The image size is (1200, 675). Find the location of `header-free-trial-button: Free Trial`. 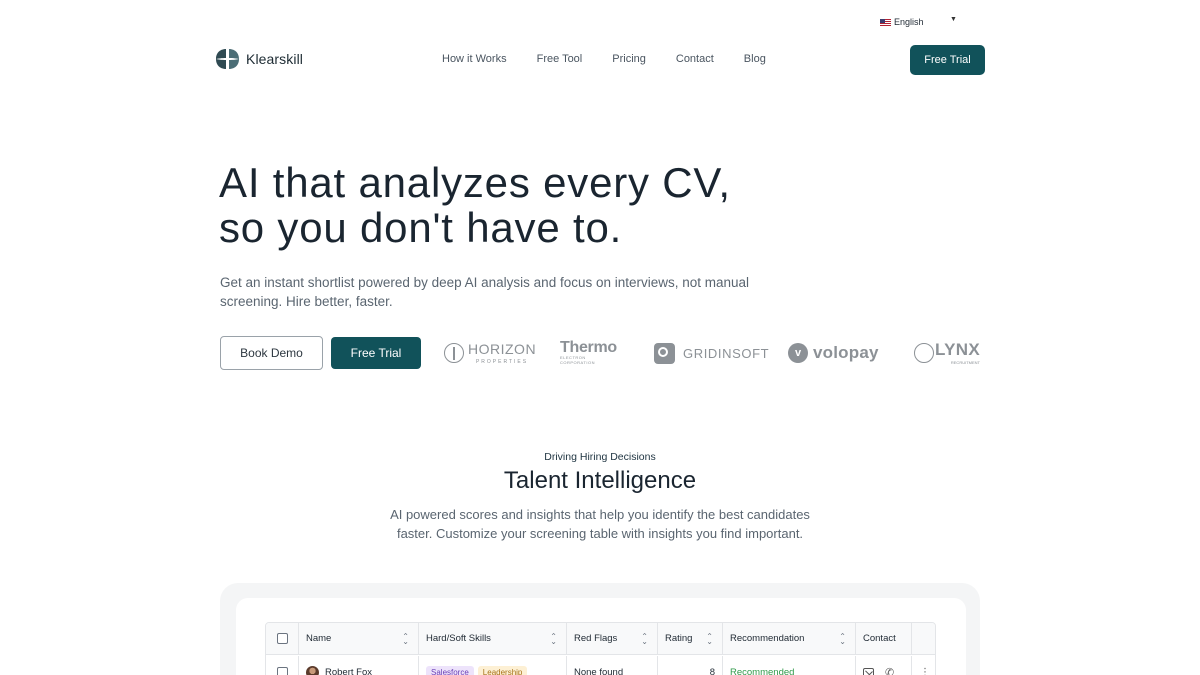

header-free-trial-button: Free Trial is located at coordinates (947, 60).